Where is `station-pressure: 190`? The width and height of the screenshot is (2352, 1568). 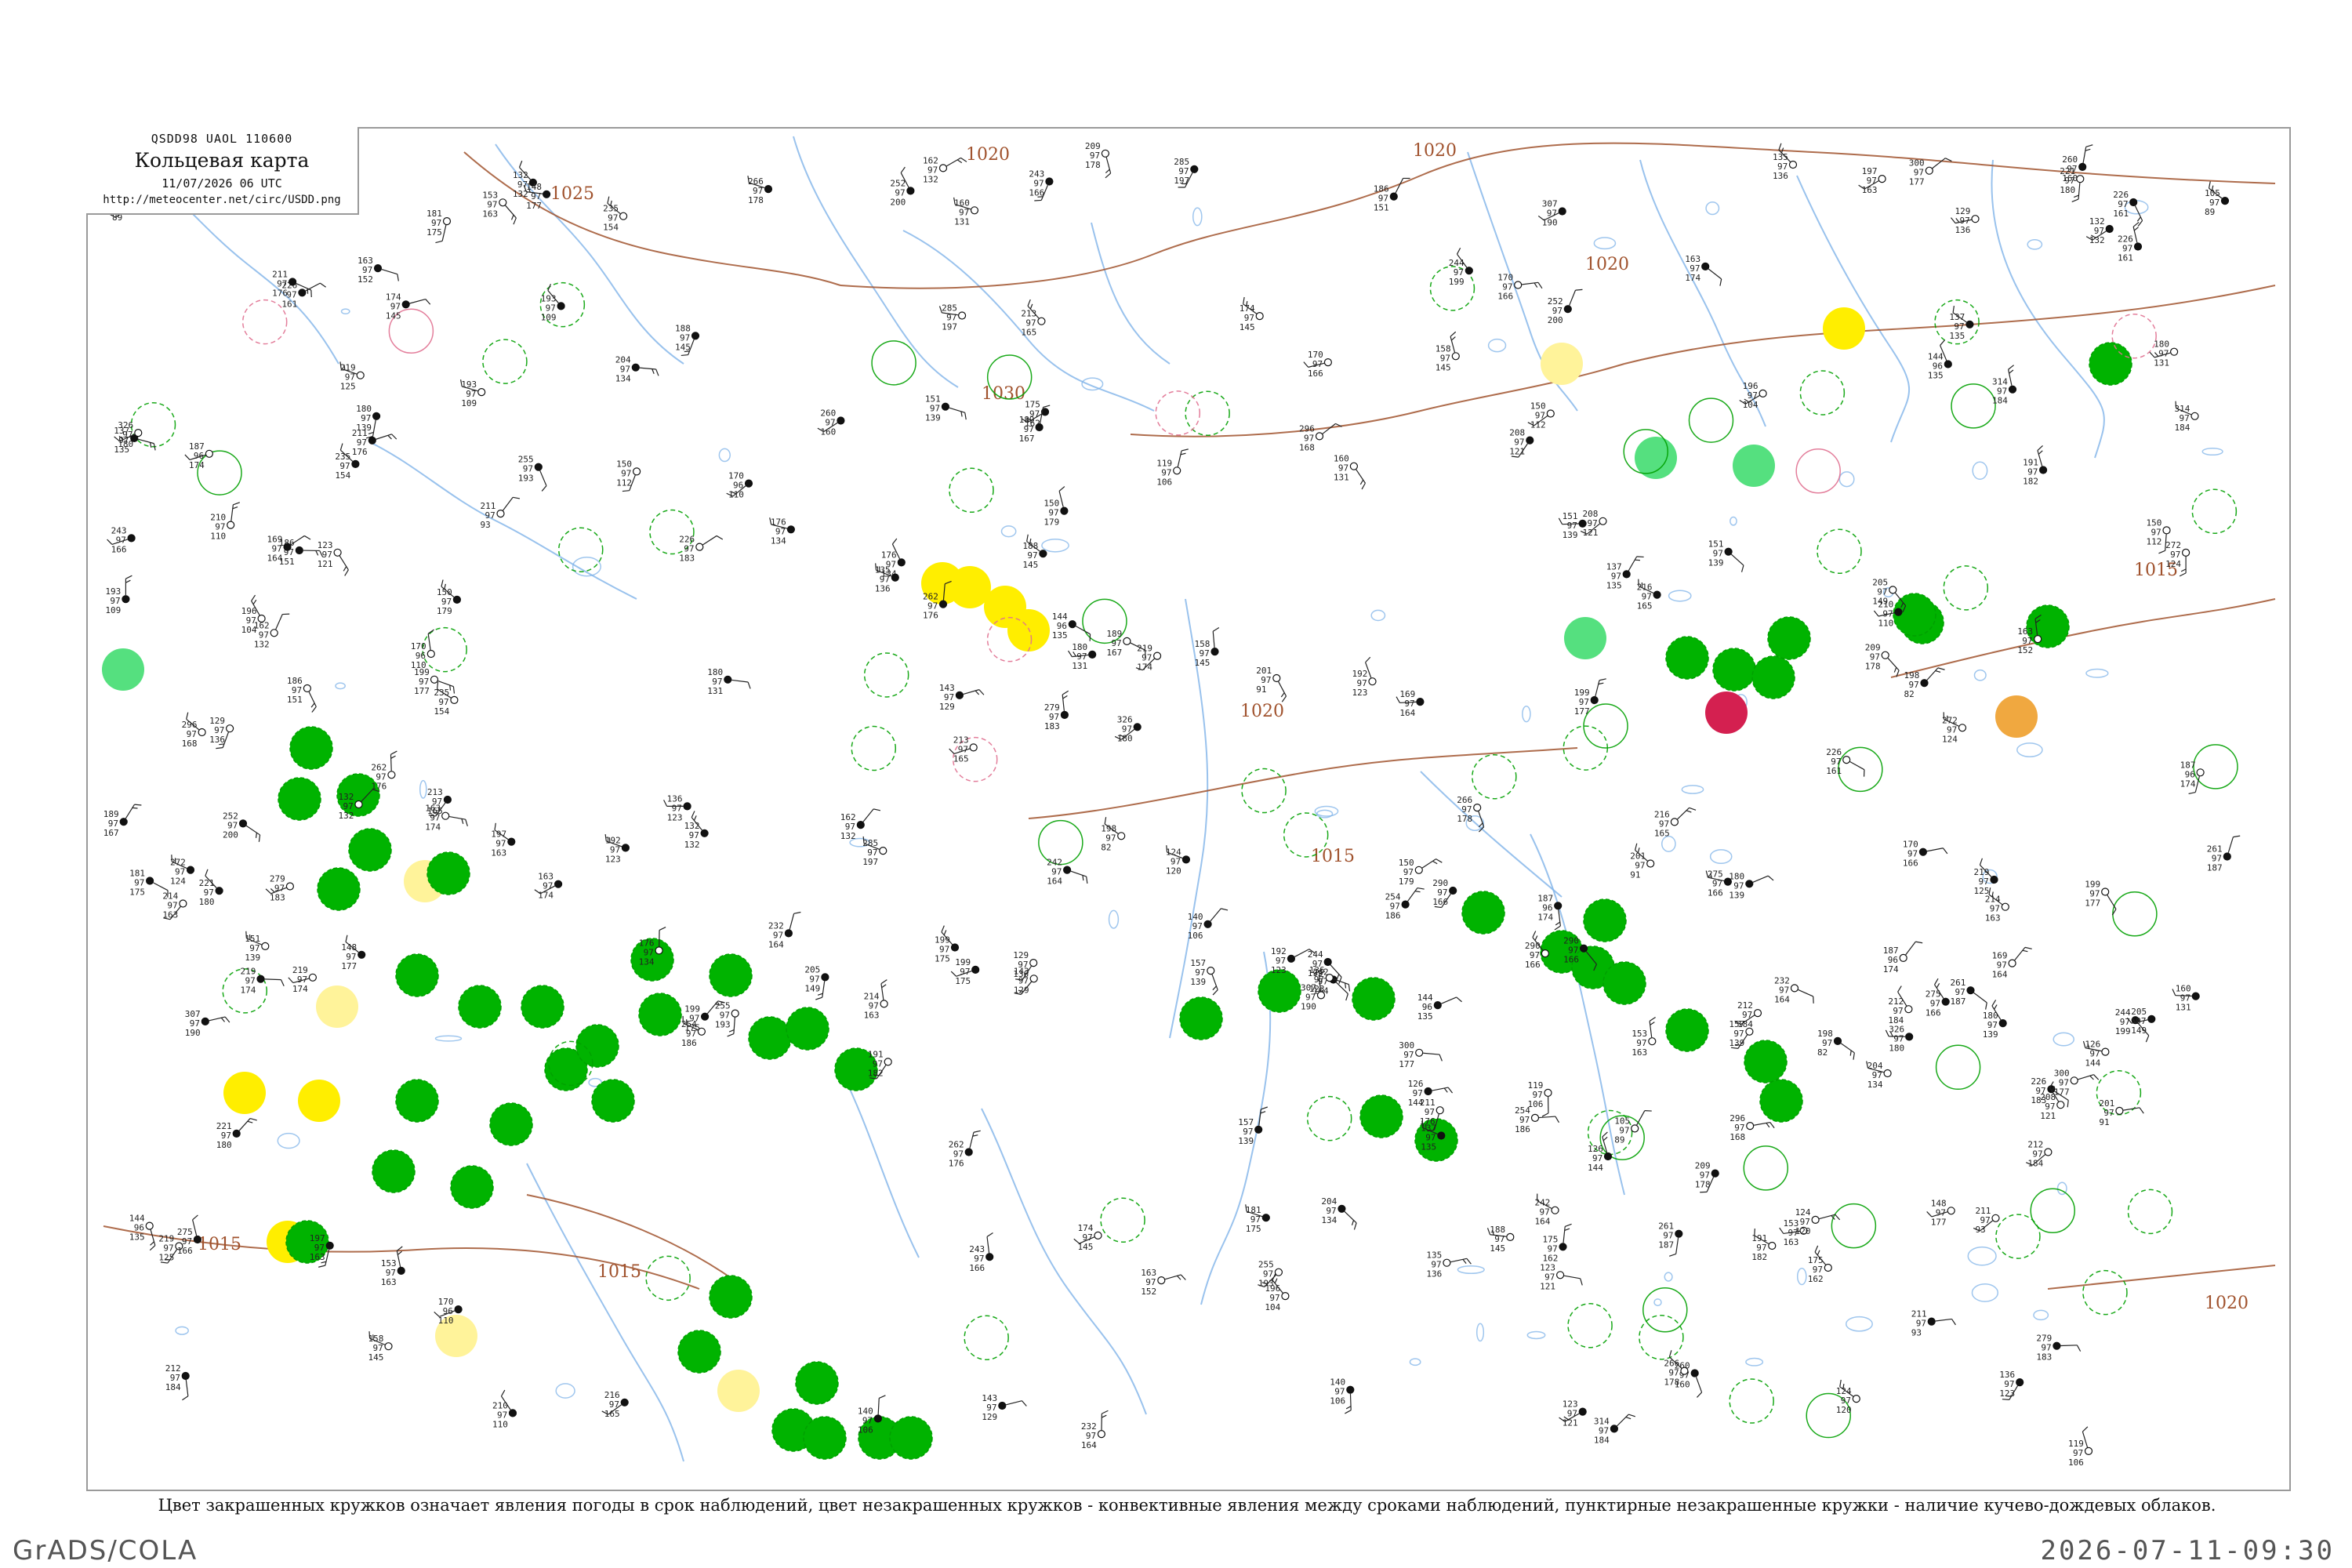 station-pressure: 190 is located at coordinates (1308, 1006).